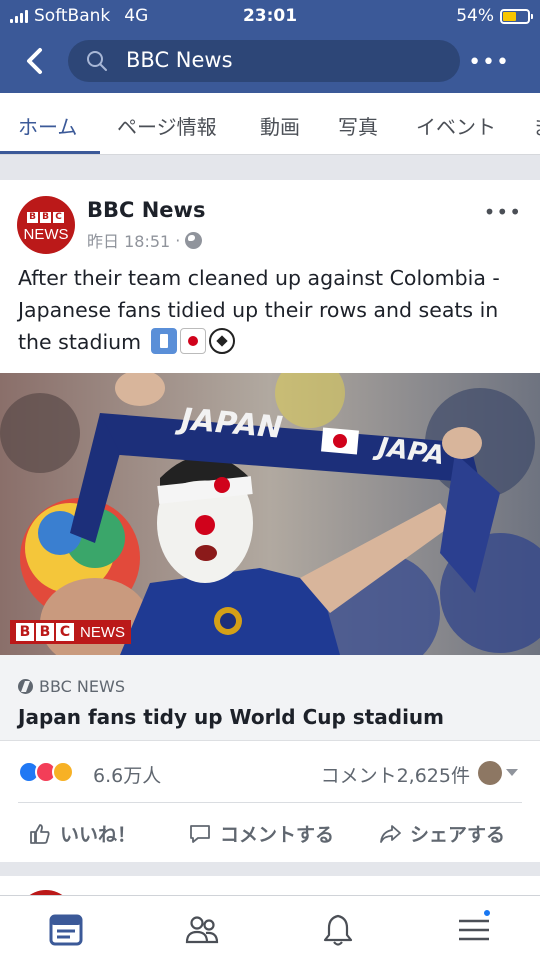 The height and width of the screenshot is (960, 540). Describe the element at coordinates (98, 835) in the screenshot. I see `like-label: いいね！` at that location.